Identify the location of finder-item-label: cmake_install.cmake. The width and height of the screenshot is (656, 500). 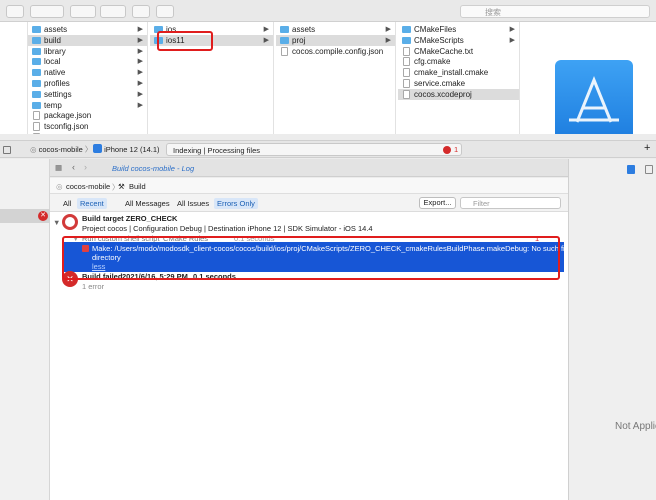
(451, 73).